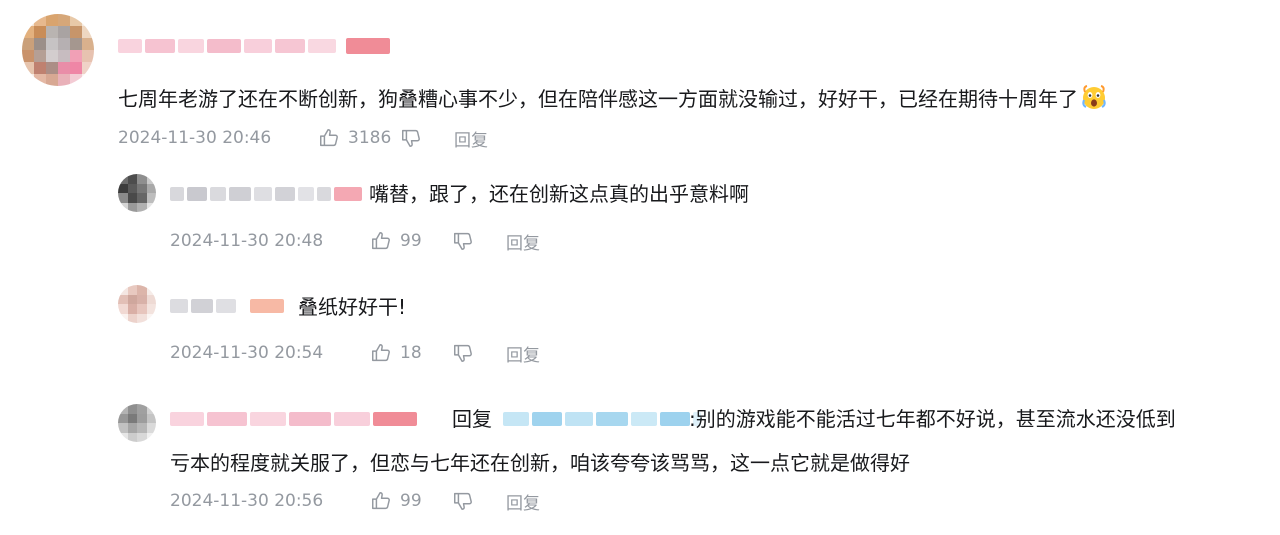 This screenshot has height=535, width=1280. I want to click on reply-meta: 2024-11-30 20:48 99 回复, so click(355, 241).